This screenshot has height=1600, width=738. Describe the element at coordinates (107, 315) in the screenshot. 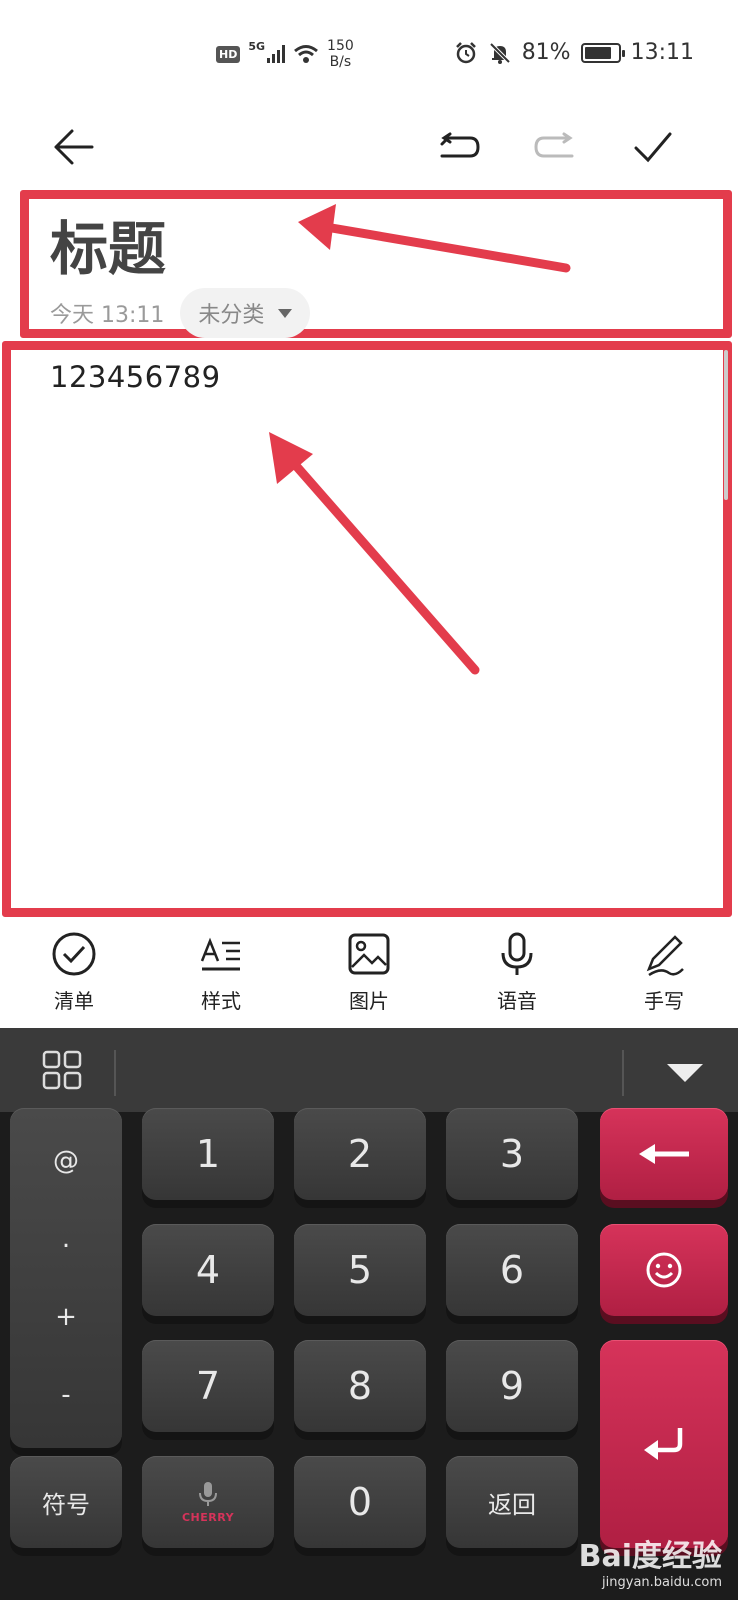

I see `note-date: 今天 13:11` at that location.